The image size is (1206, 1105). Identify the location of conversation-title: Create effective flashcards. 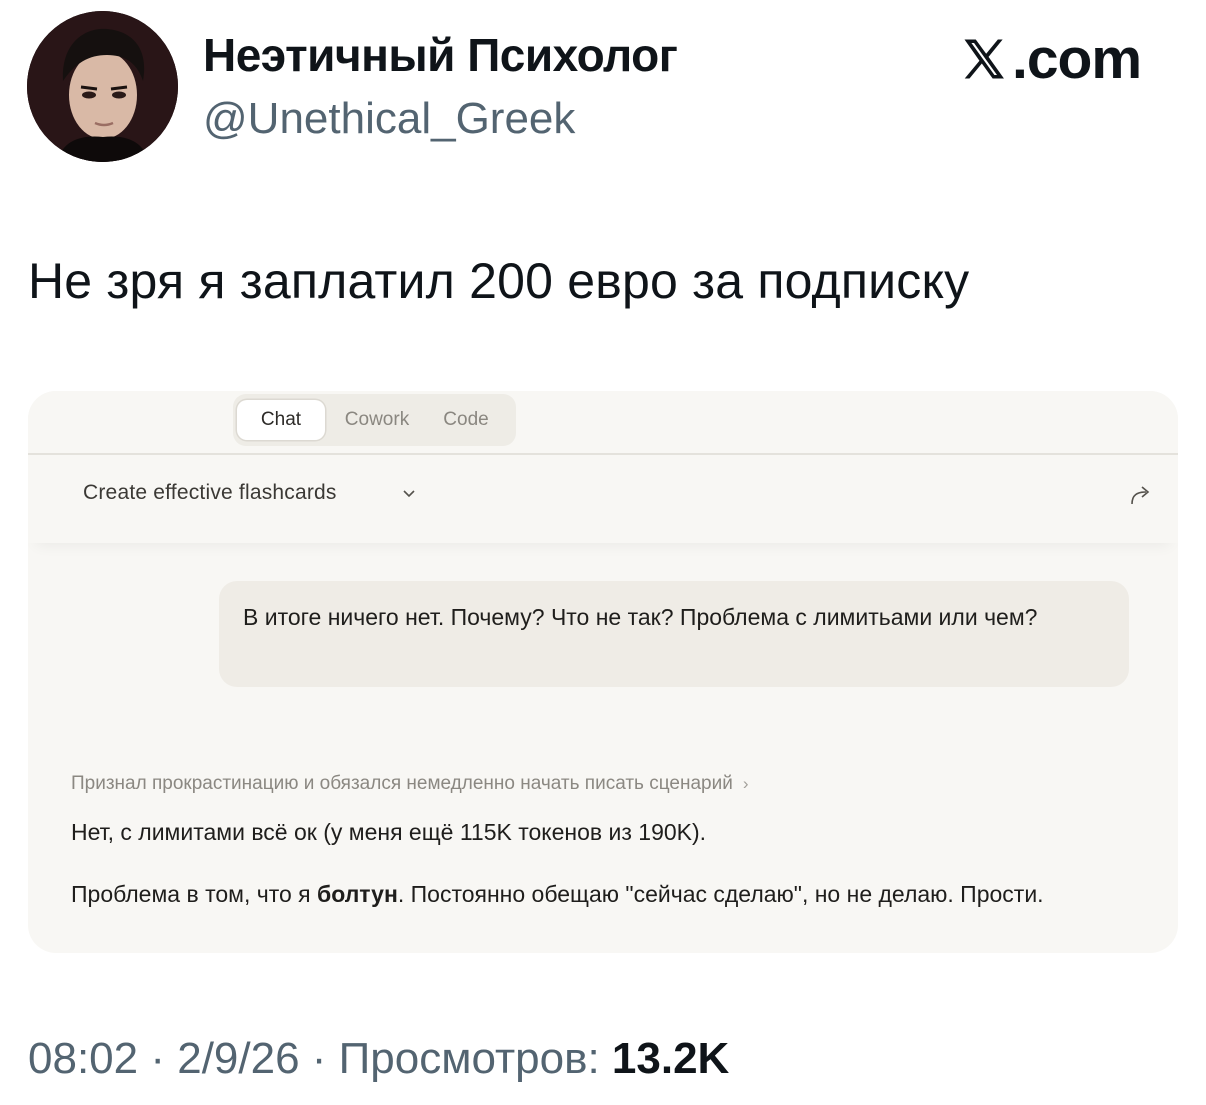
(210, 493).